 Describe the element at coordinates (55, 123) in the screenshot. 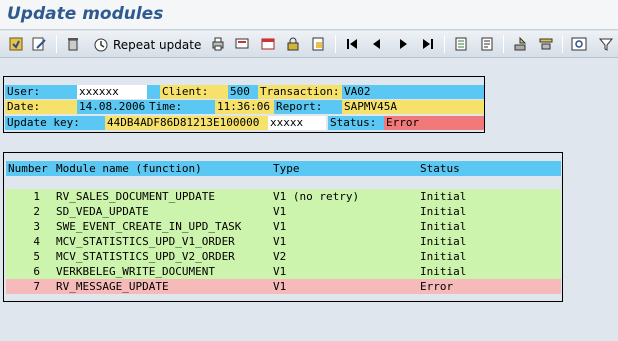

I see `update-key-label: Update key:` at that location.